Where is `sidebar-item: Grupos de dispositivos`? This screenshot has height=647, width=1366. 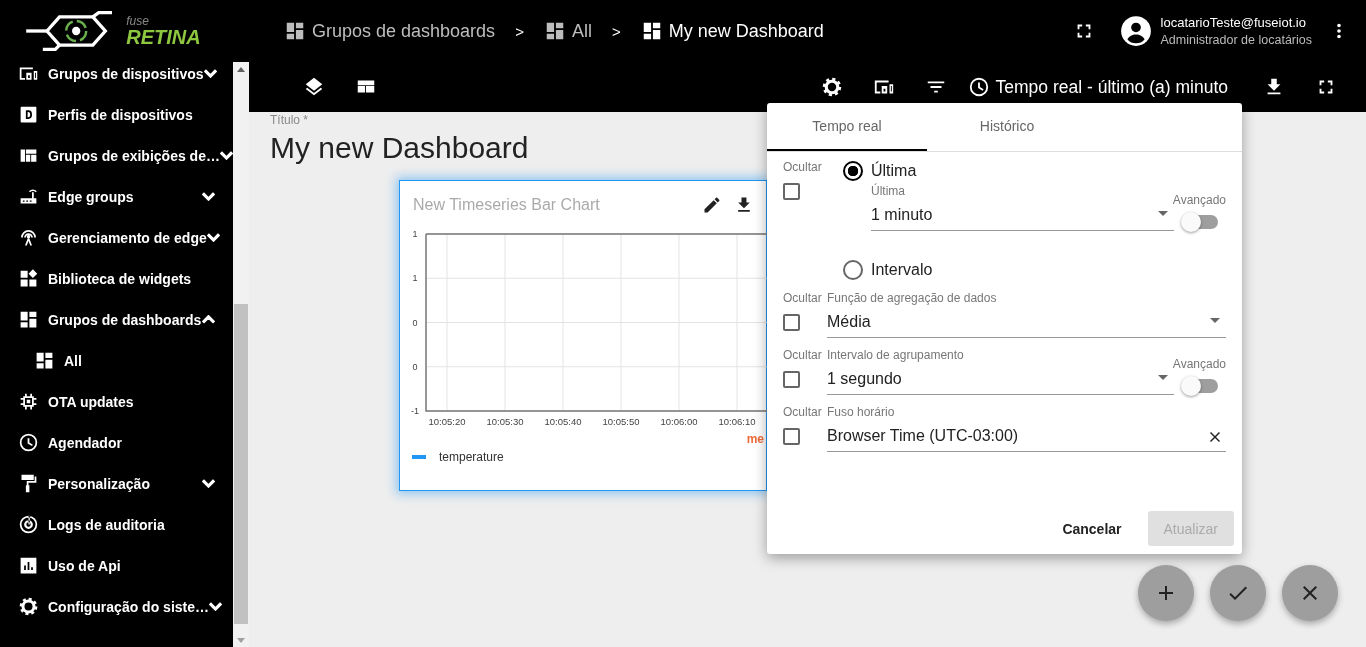 sidebar-item: Grupos de dispositivos is located at coordinates (116, 78).